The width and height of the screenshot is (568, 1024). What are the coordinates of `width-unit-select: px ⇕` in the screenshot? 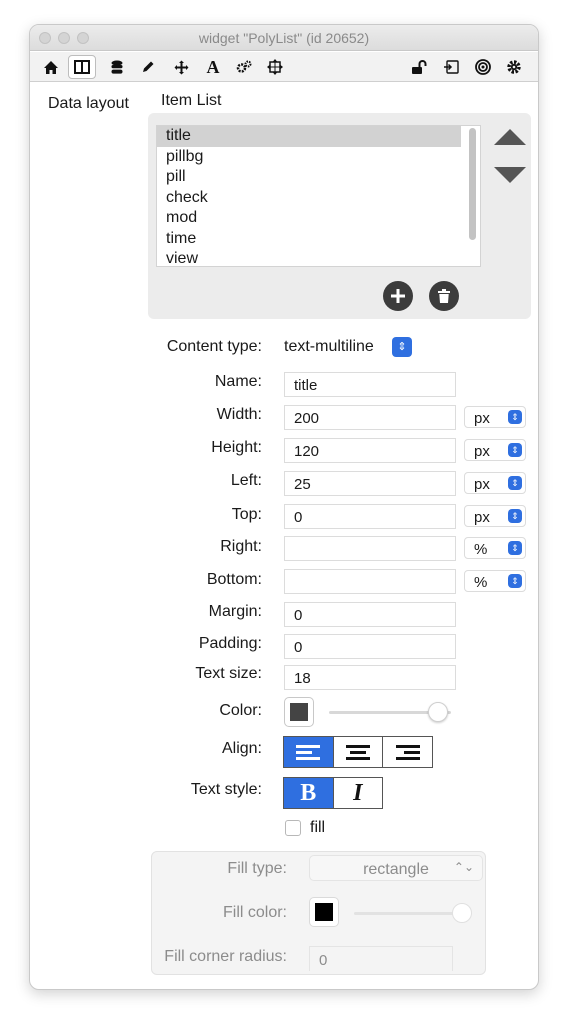 It's located at (495, 417).